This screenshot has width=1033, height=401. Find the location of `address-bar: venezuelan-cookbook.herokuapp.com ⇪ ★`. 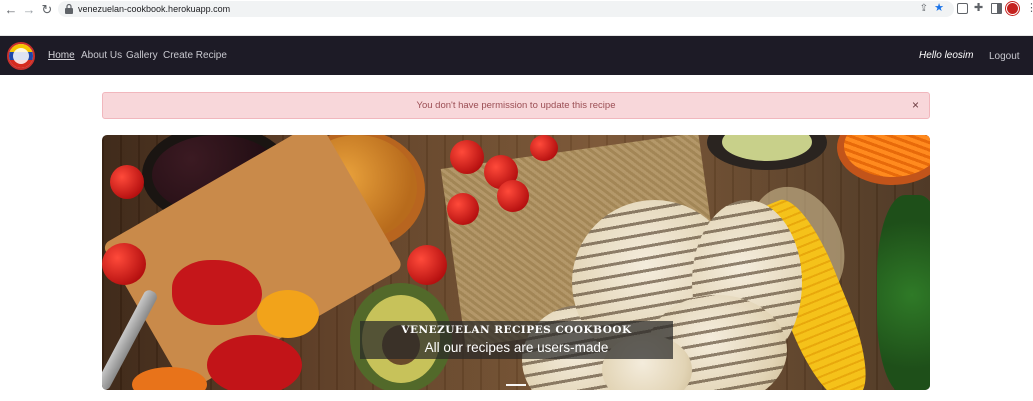

address-bar: venezuelan-cookbook.herokuapp.com ⇪ ★ is located at coordinates (506, 9).